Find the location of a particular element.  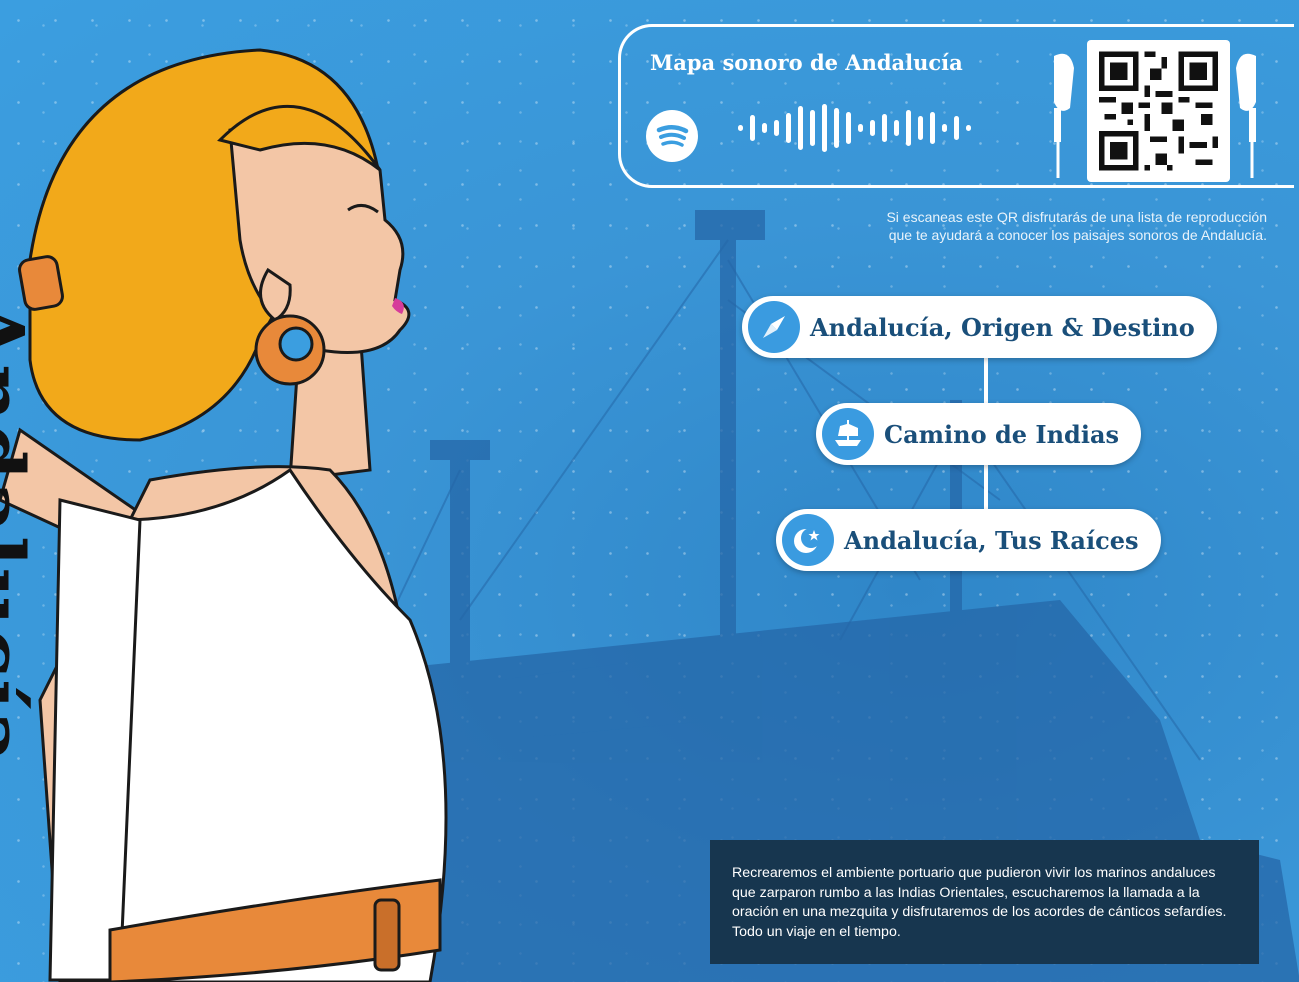

ship-icon is located at coordinates (848, 434).